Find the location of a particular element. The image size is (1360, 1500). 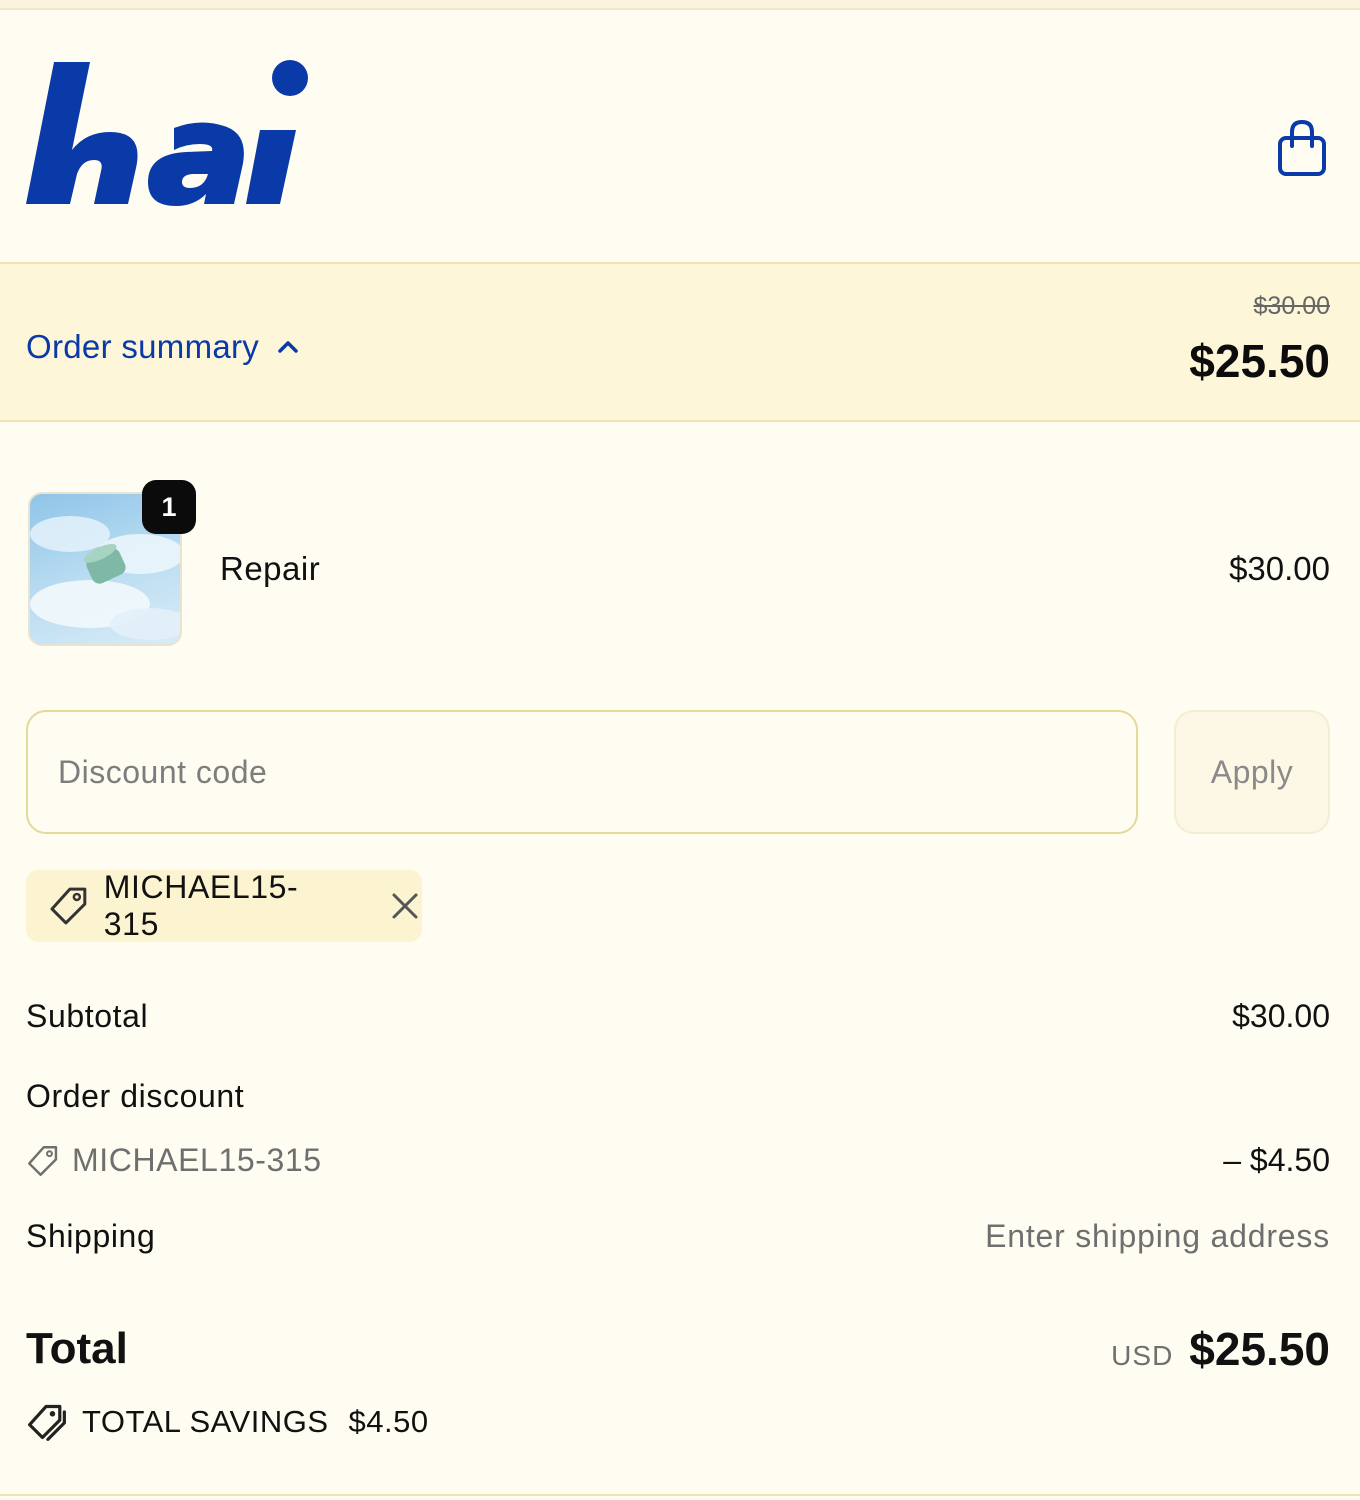

subtotal-value: $30.00 is located at coordinates (1281, 1016).